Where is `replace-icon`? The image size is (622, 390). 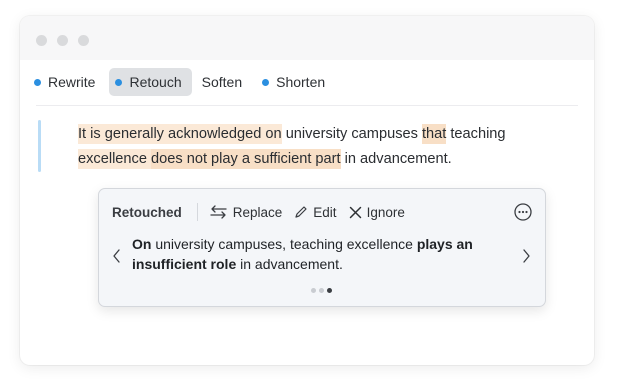 replace-icon is located at coordinates (218, 212).